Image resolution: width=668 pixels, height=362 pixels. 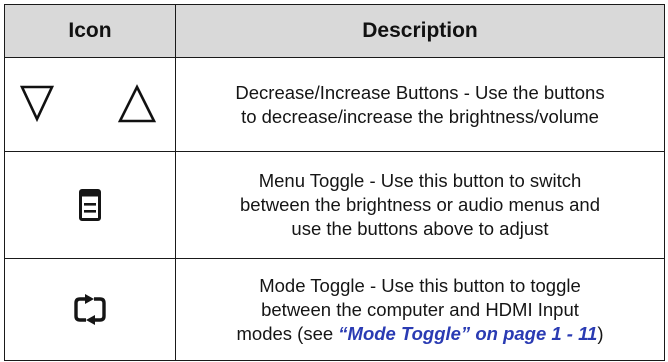 I want to click on description-text: modes (see, so click(x=287, y=333).